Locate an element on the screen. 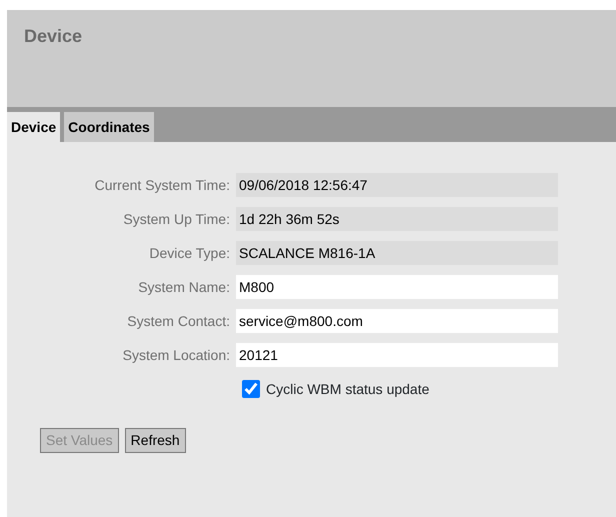 The image size is (616, 517). page-title: Device is located at coordinates (54, 37).